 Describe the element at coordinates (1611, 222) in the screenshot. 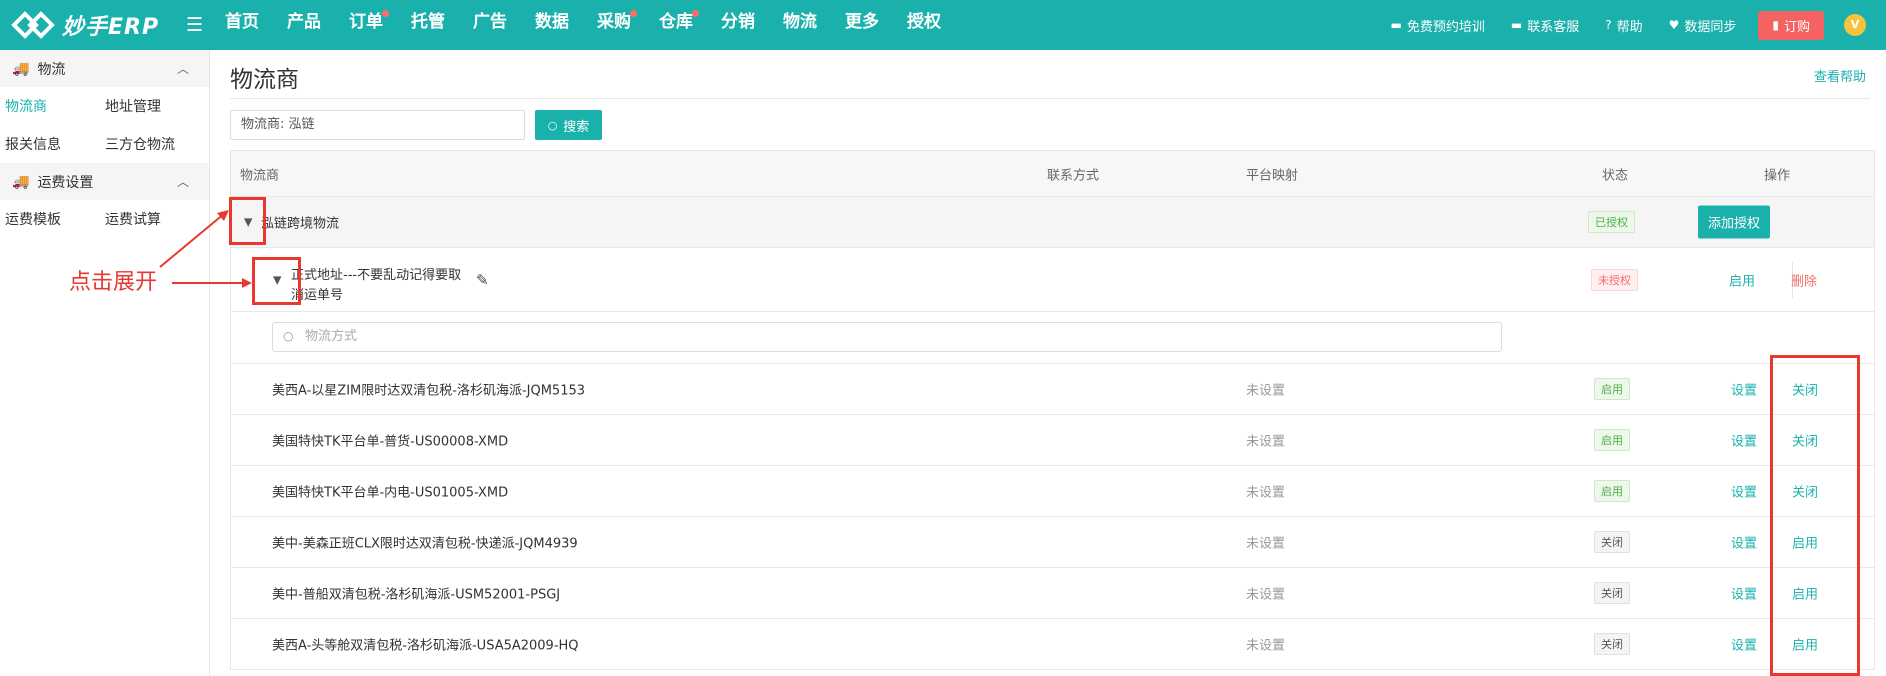

I see `status-badge: 已授权` at that location.